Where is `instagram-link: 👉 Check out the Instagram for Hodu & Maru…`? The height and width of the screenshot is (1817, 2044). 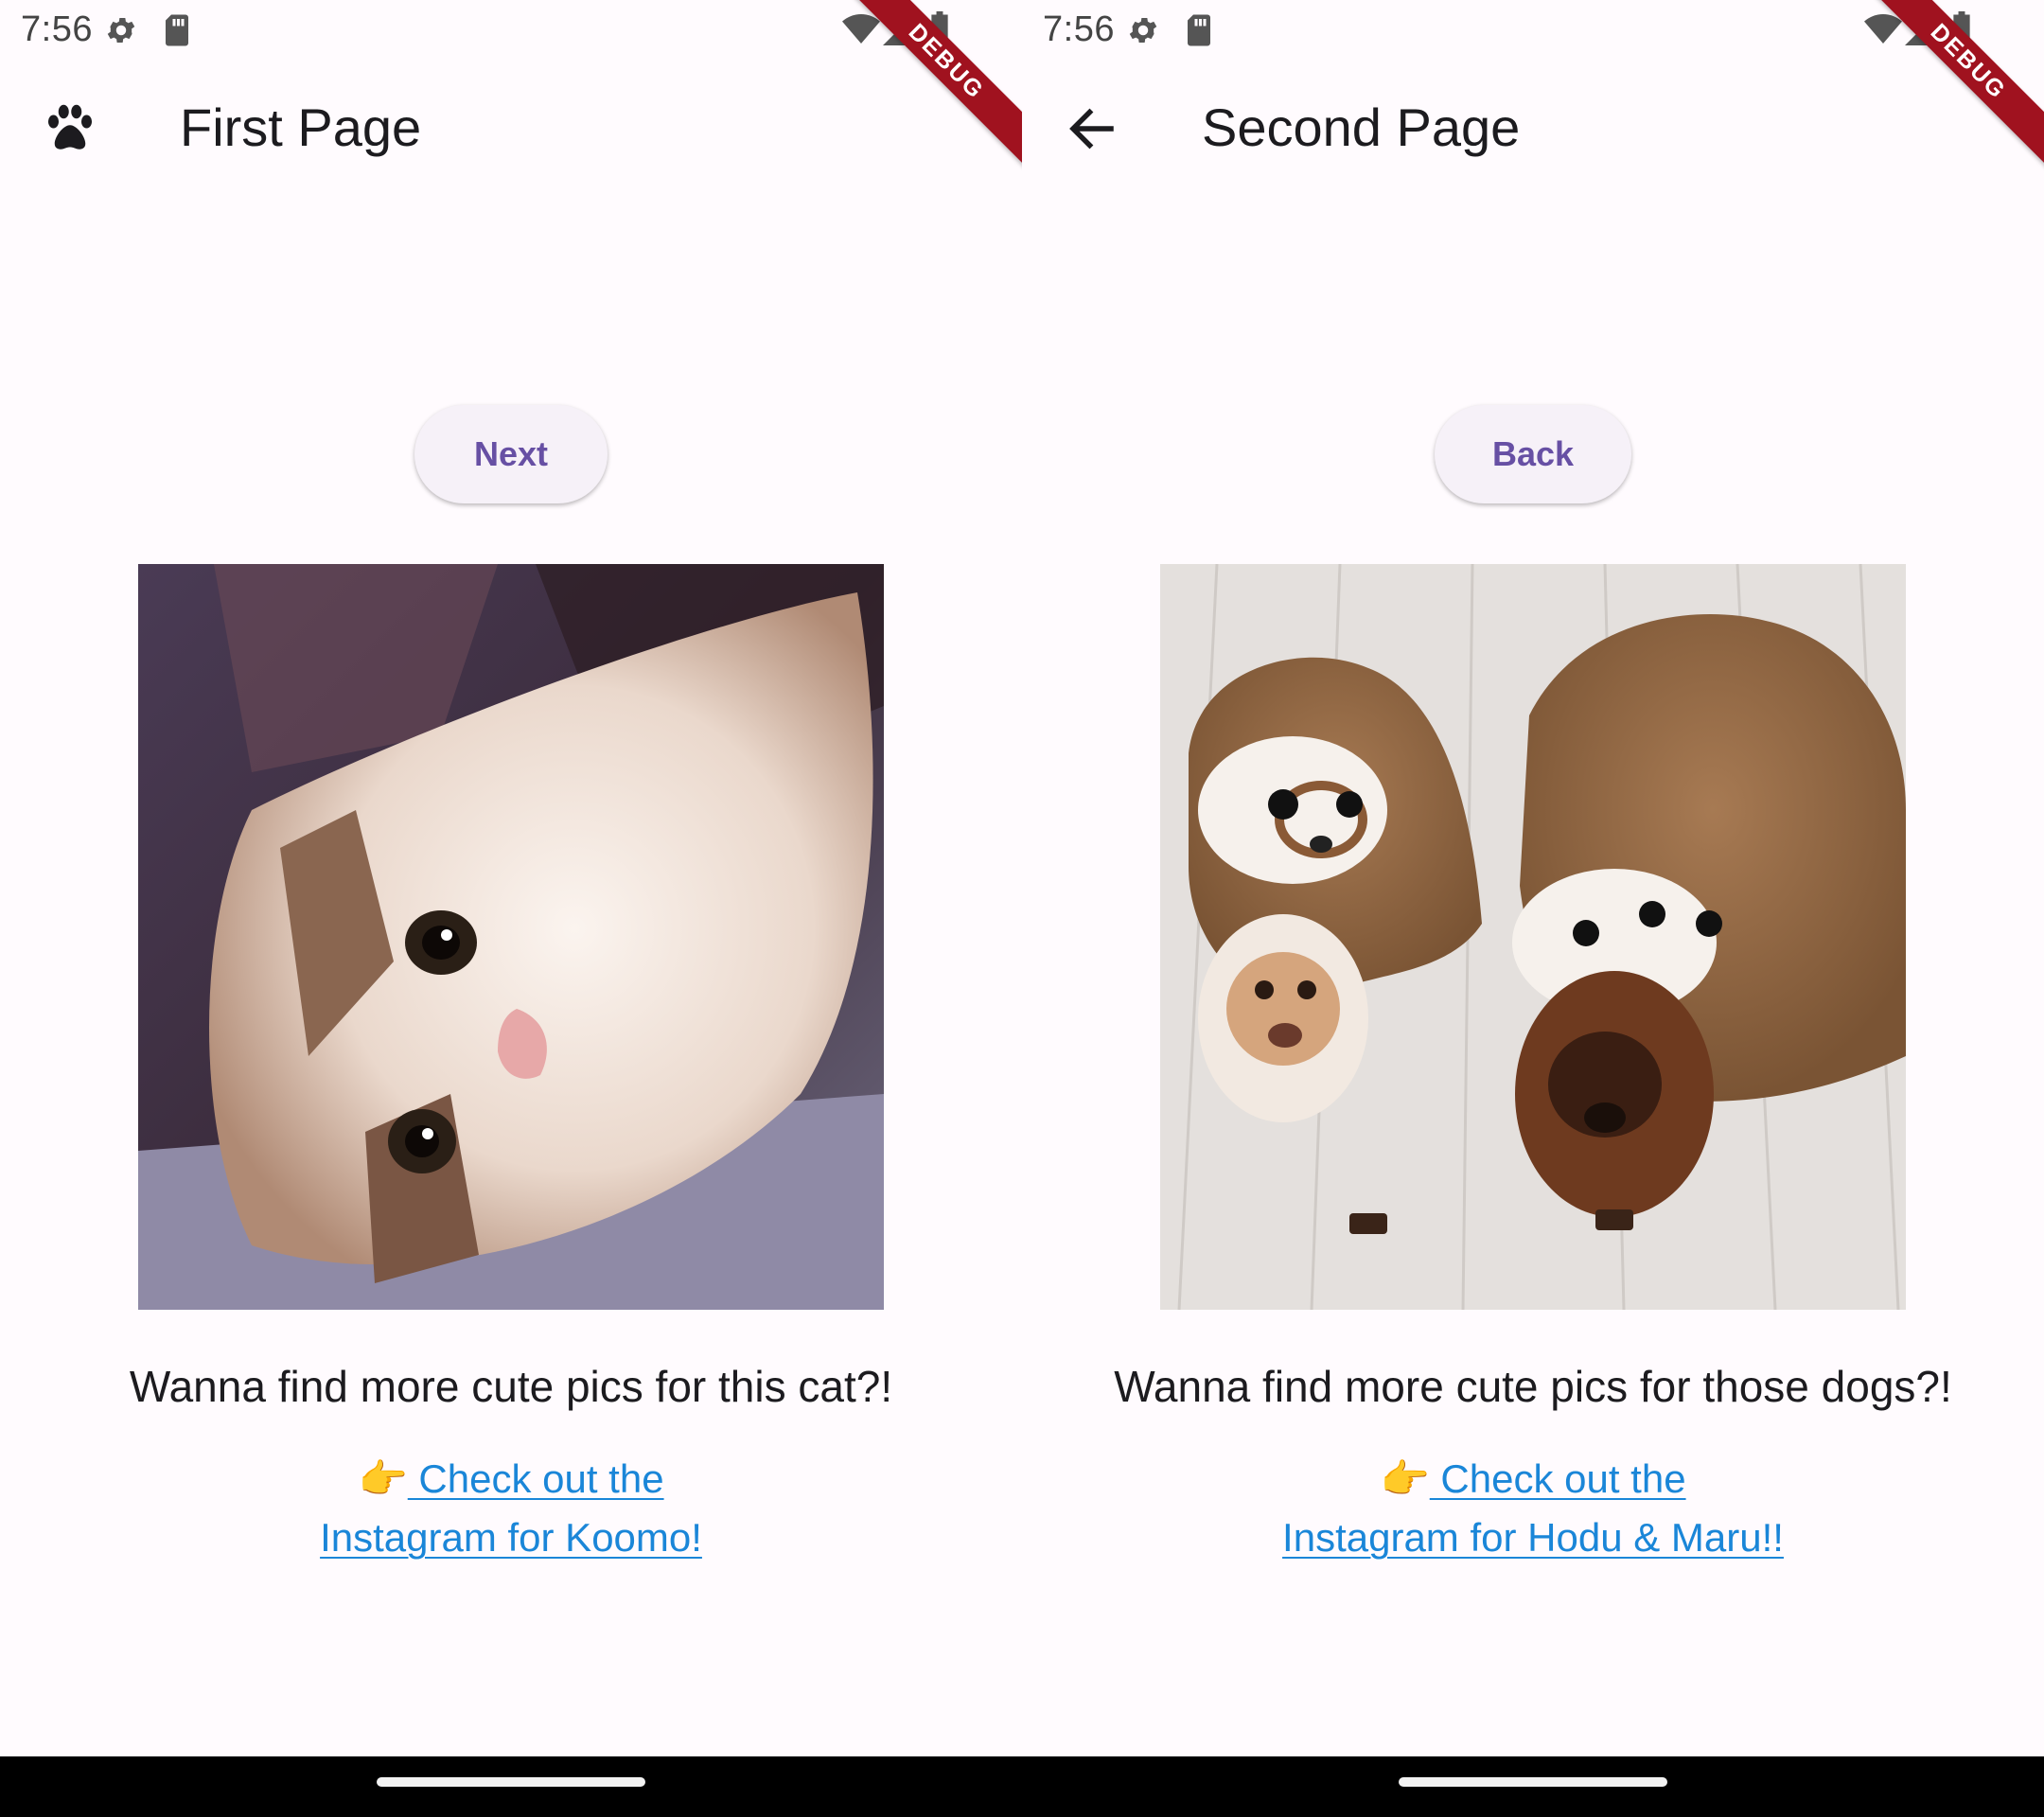 instagram-link: 👉 Check out the Instagram for Hodu & Maru… is located at coordinates (1533, 1508).